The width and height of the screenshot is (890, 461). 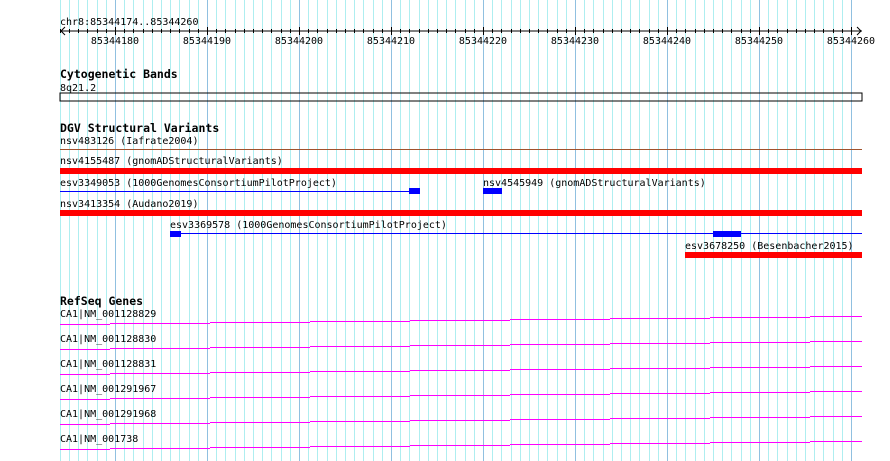 I want to click on feature-label: nsv3413354 (Audano2019), so click(x=129, y=204).